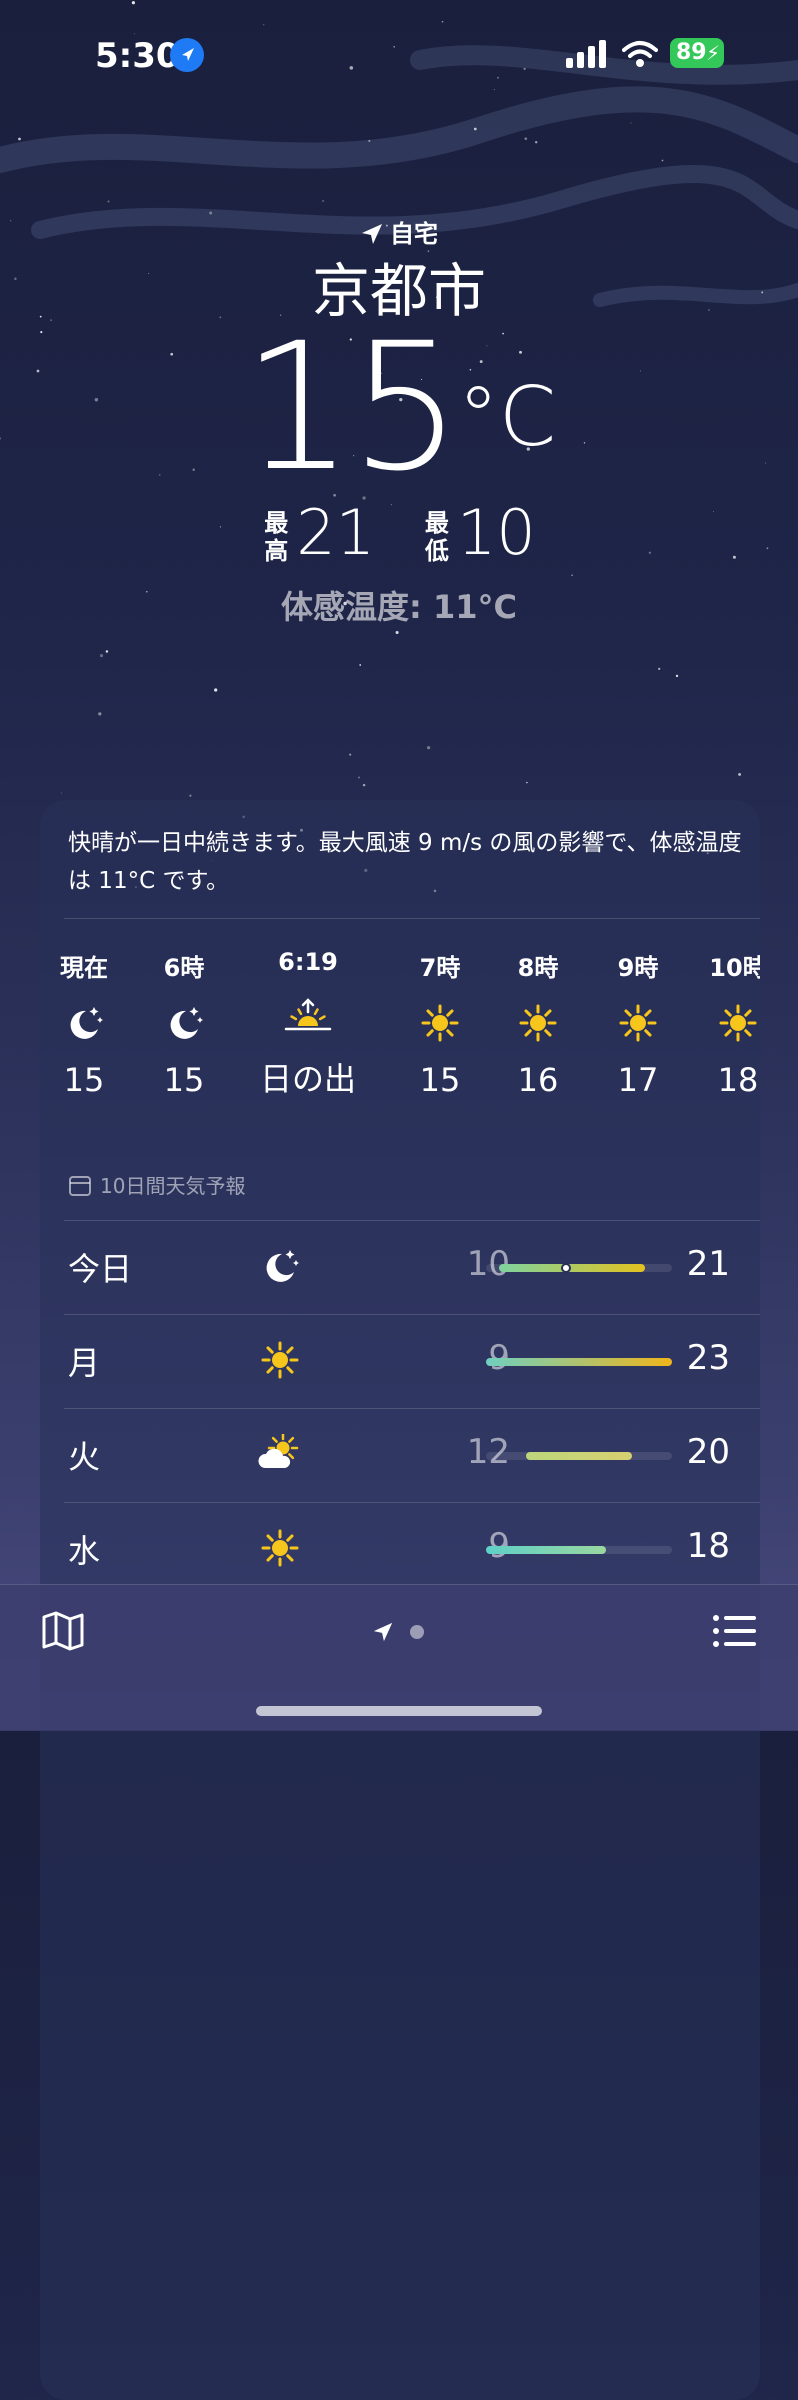 The width and height of the screenshot is (798, 2400). What do you see at coordinates (638, 1080) in the screenshot?
I see `hour-value: 17` at bounding box center [638, 1080].